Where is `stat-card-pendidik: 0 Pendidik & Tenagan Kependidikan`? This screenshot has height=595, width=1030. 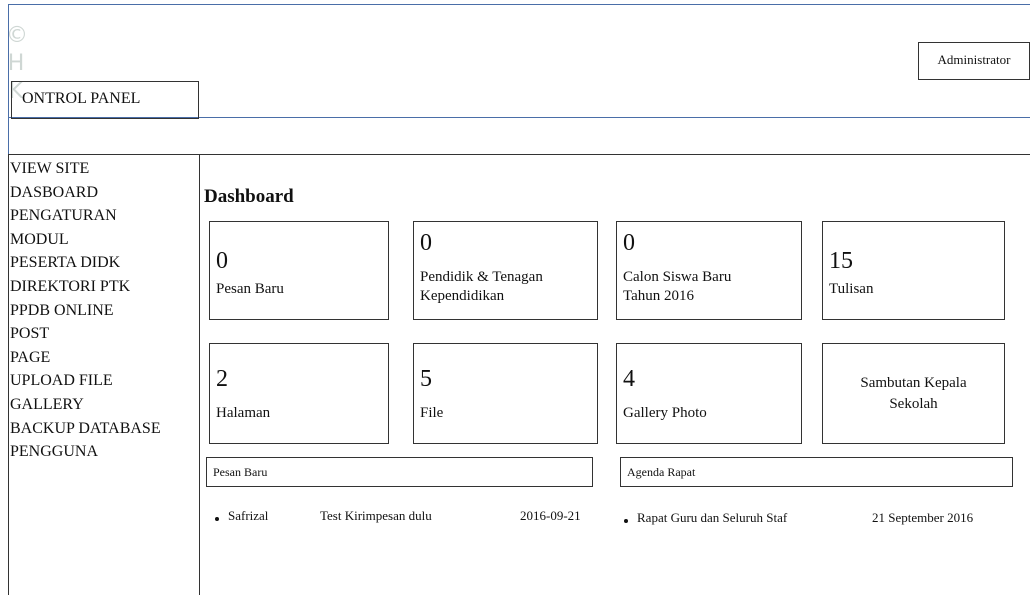 stat-card-pendidik: 0 Pendidik & Tenagan Kependidikan is located at coordinates (505, 270).